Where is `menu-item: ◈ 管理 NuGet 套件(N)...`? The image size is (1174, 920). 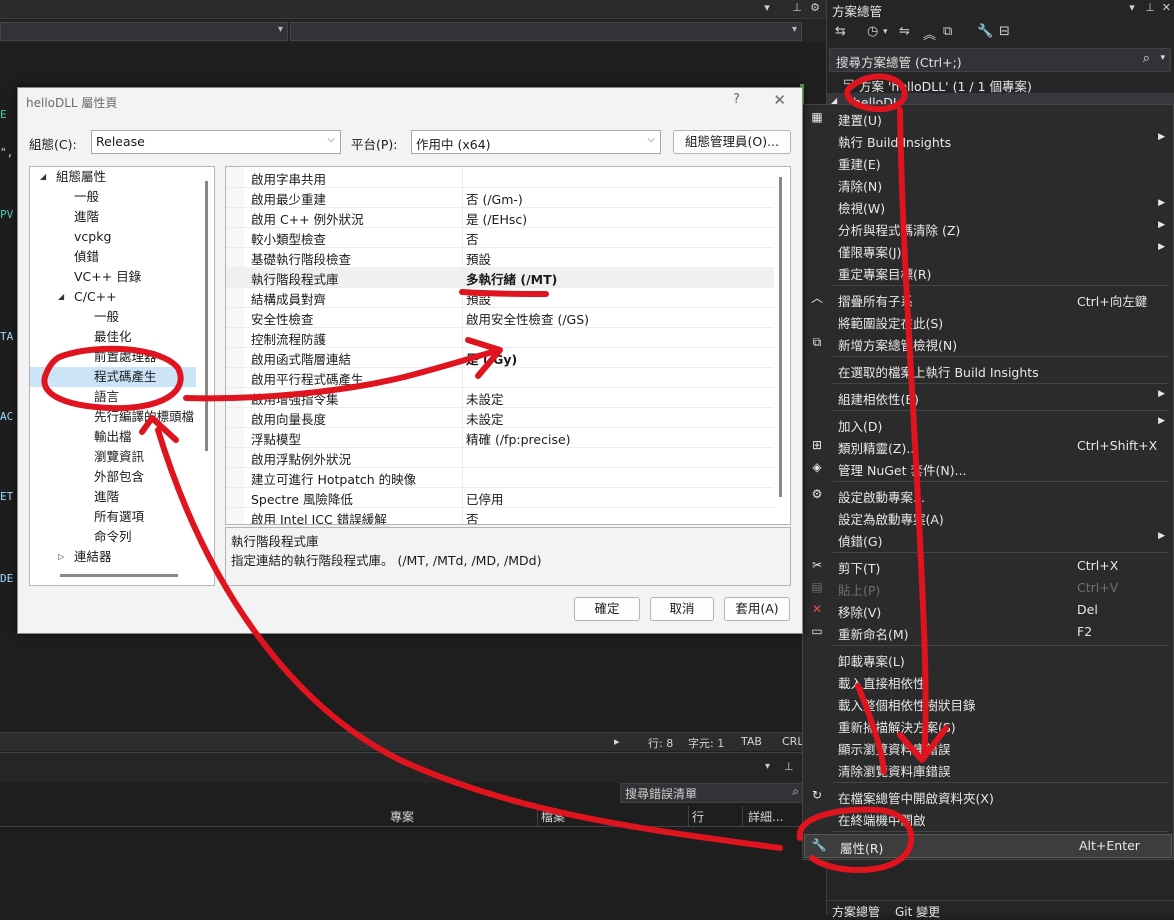
menu-item: ◈ 管理 NuGet 套件(N)... is located at coordinates (988, 468).